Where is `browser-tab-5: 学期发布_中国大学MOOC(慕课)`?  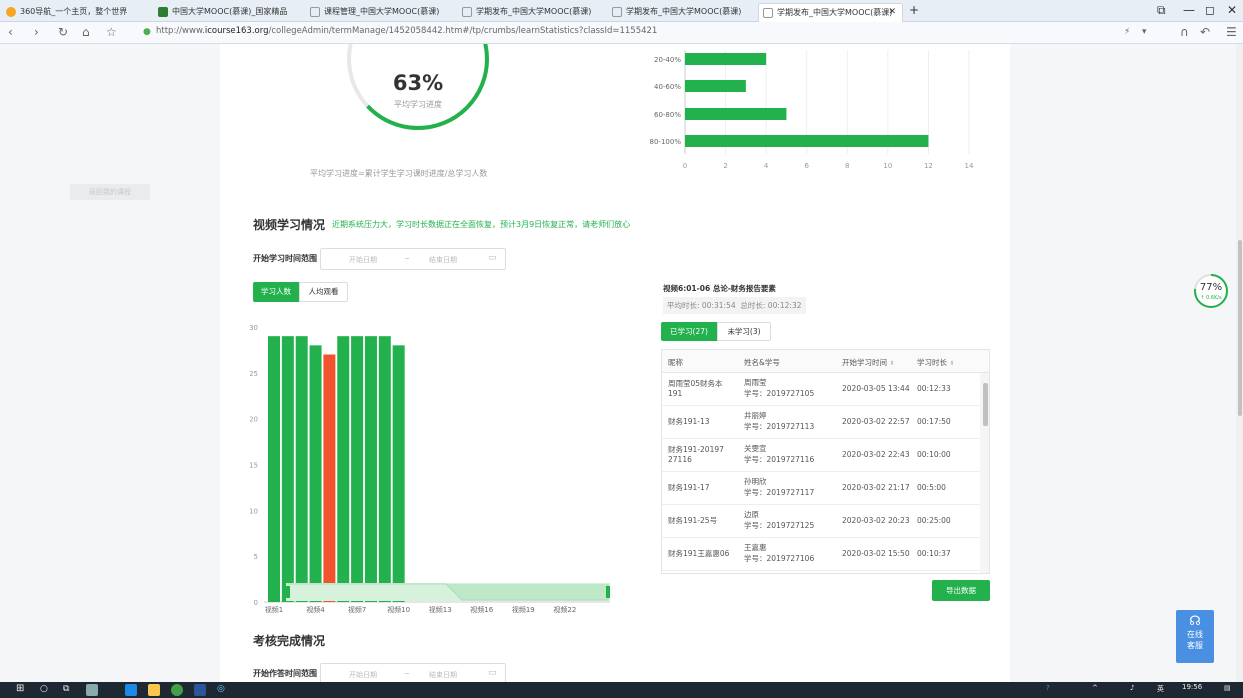 browser-tab-5: 学期发布_中国大学MOOC(慕课) is located at coordinates (682, 12).